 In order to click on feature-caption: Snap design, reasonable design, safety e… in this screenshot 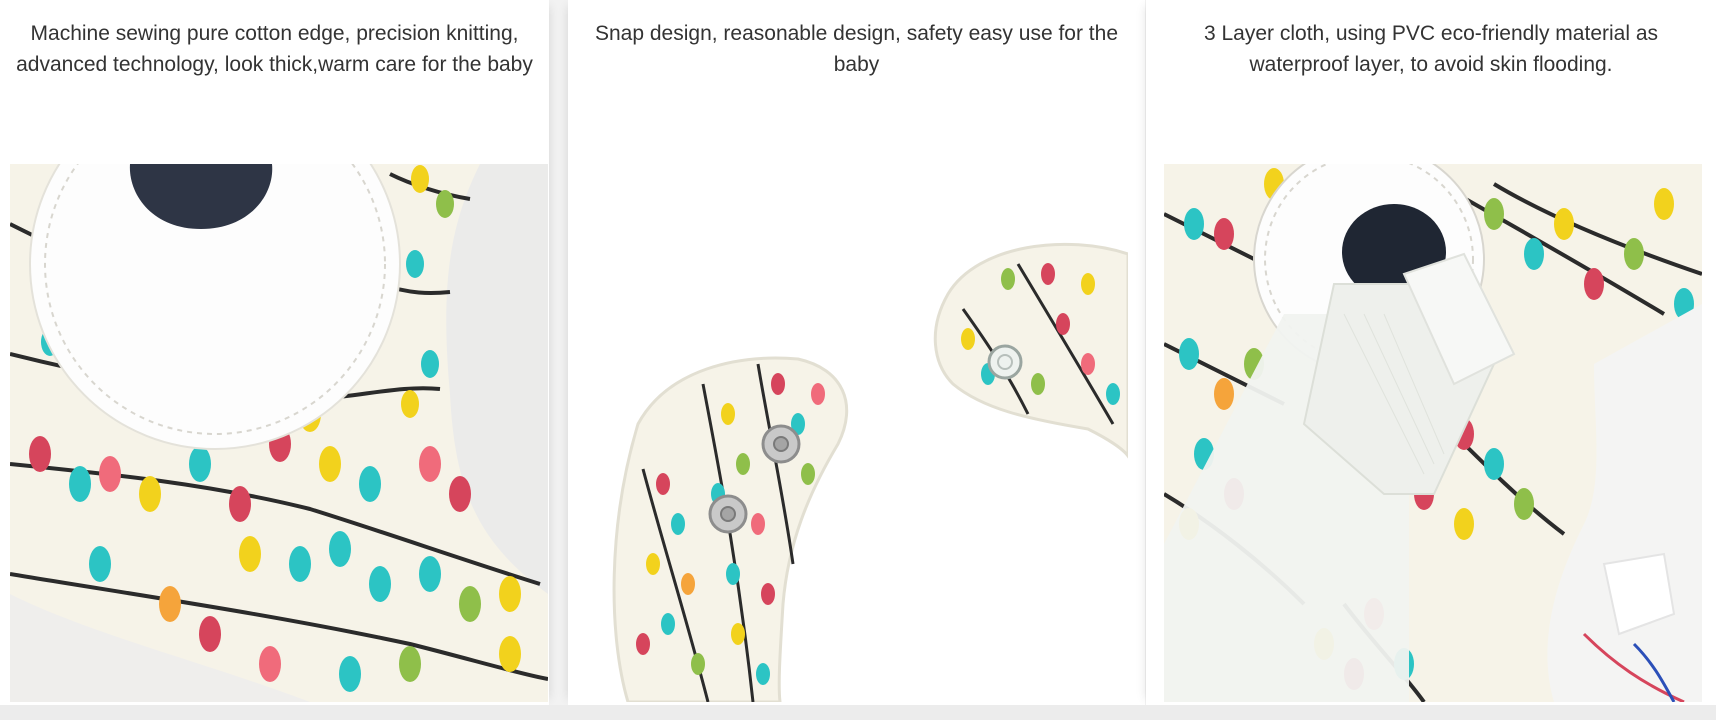, I will do `click(856, 49)`.